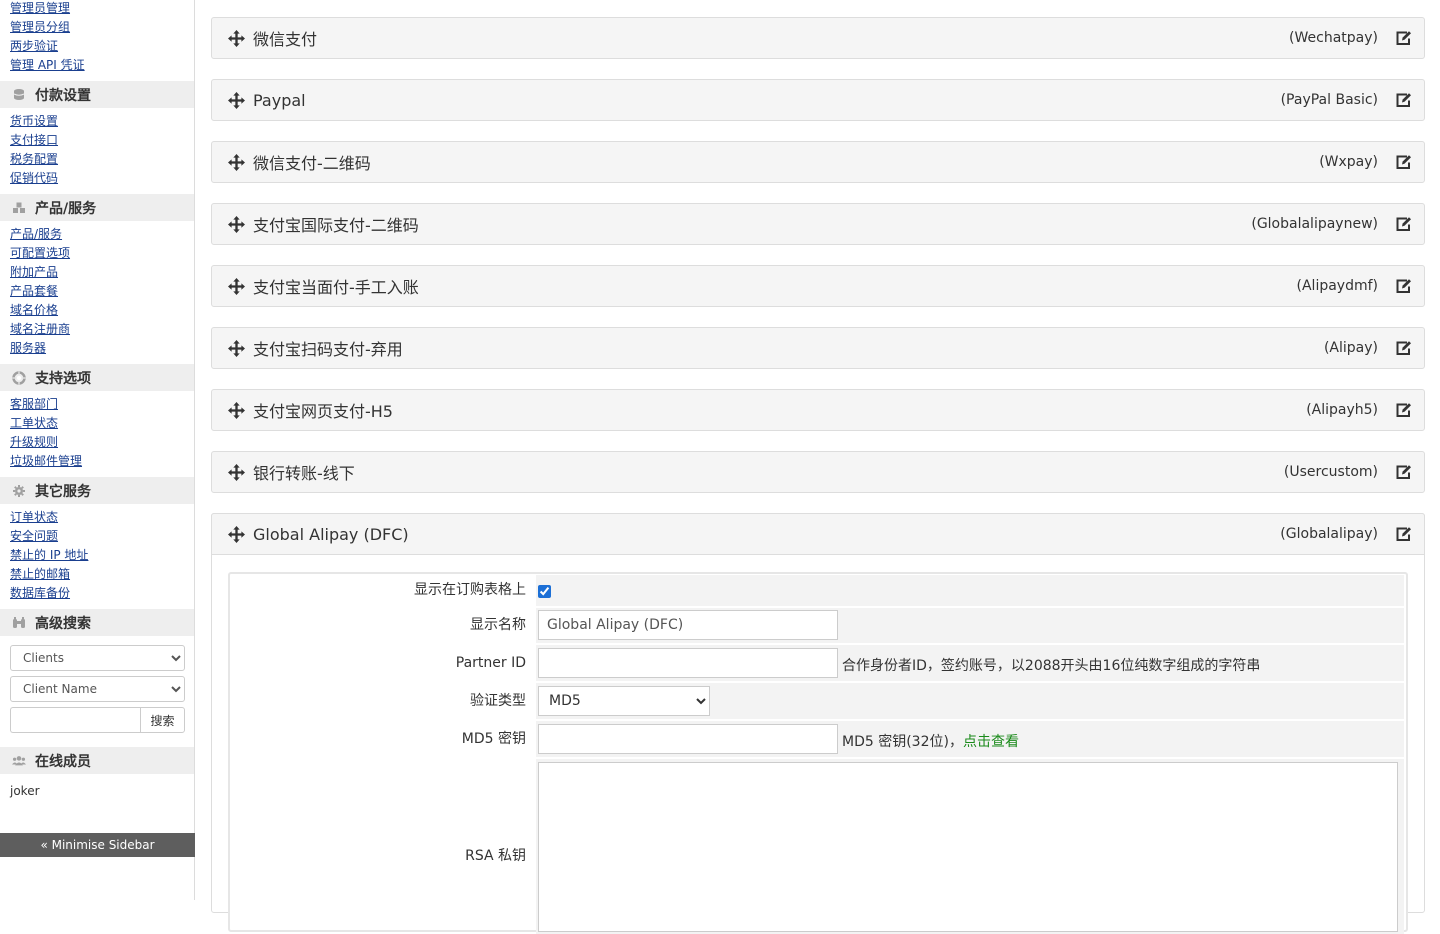 The width and height of the screenshot is (1440, 934). Describe the element at coordinates (97, 159) in the screenshot. I see `sidebar-link: 税务配置` at that location.